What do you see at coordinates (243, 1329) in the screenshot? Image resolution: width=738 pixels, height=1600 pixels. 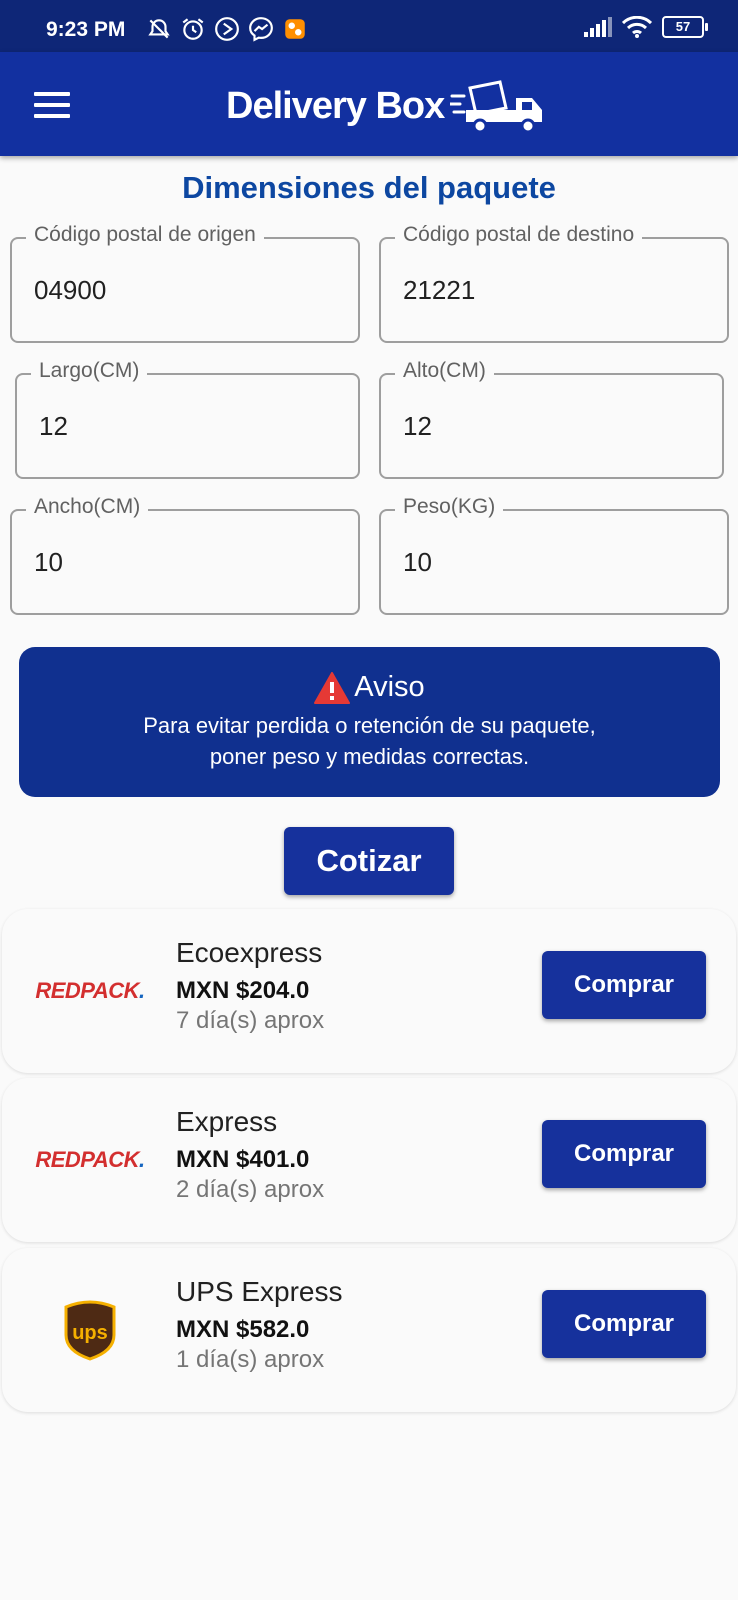 I see `service-price: MXN $582.0` at bounding box center [243, 1329].